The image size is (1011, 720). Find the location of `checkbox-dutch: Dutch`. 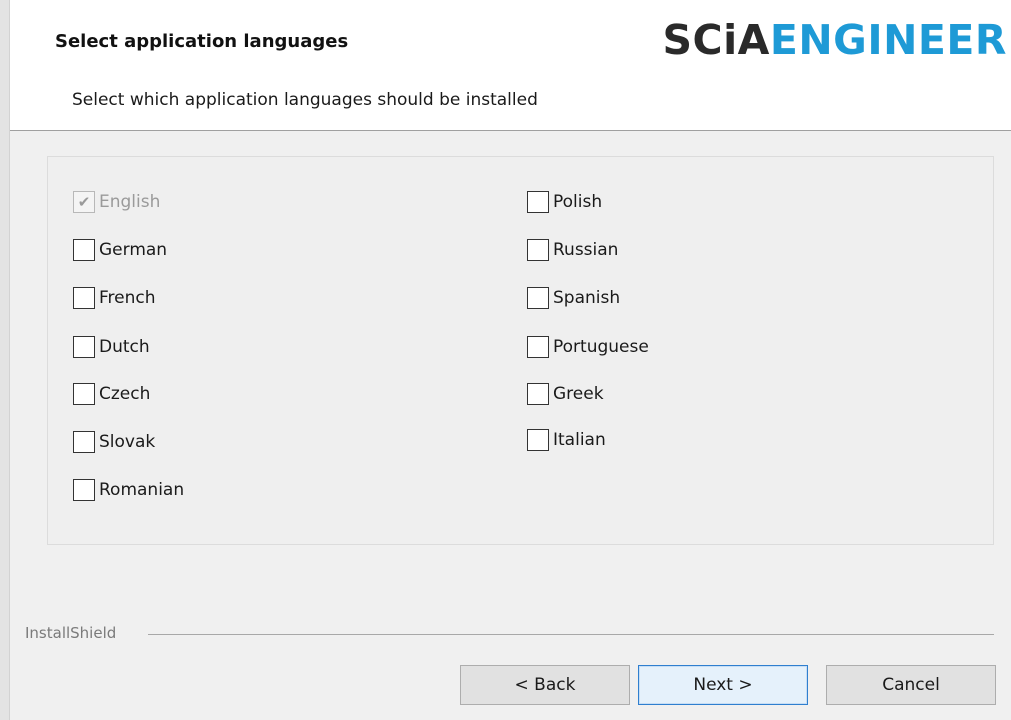

checkbox-dutch: Dutch is located at coordinates (111, 347).